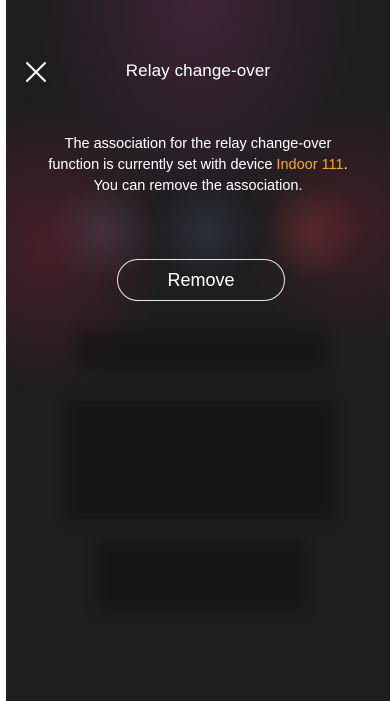 This screenshot has width=390, height=701. I want to click on device-name: Indoor 111, so click(310, 165).